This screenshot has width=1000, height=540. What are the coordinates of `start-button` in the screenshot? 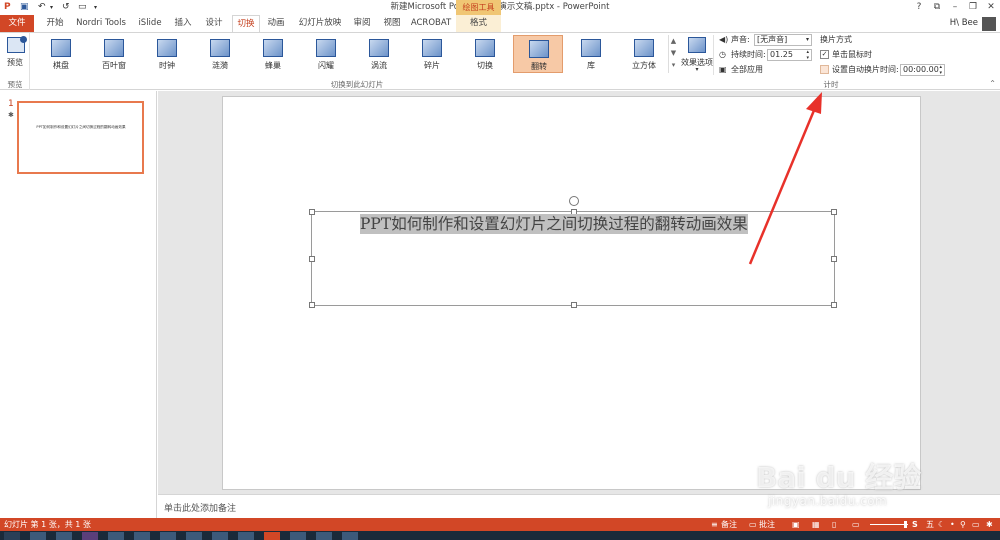 It's located at (12, 536).